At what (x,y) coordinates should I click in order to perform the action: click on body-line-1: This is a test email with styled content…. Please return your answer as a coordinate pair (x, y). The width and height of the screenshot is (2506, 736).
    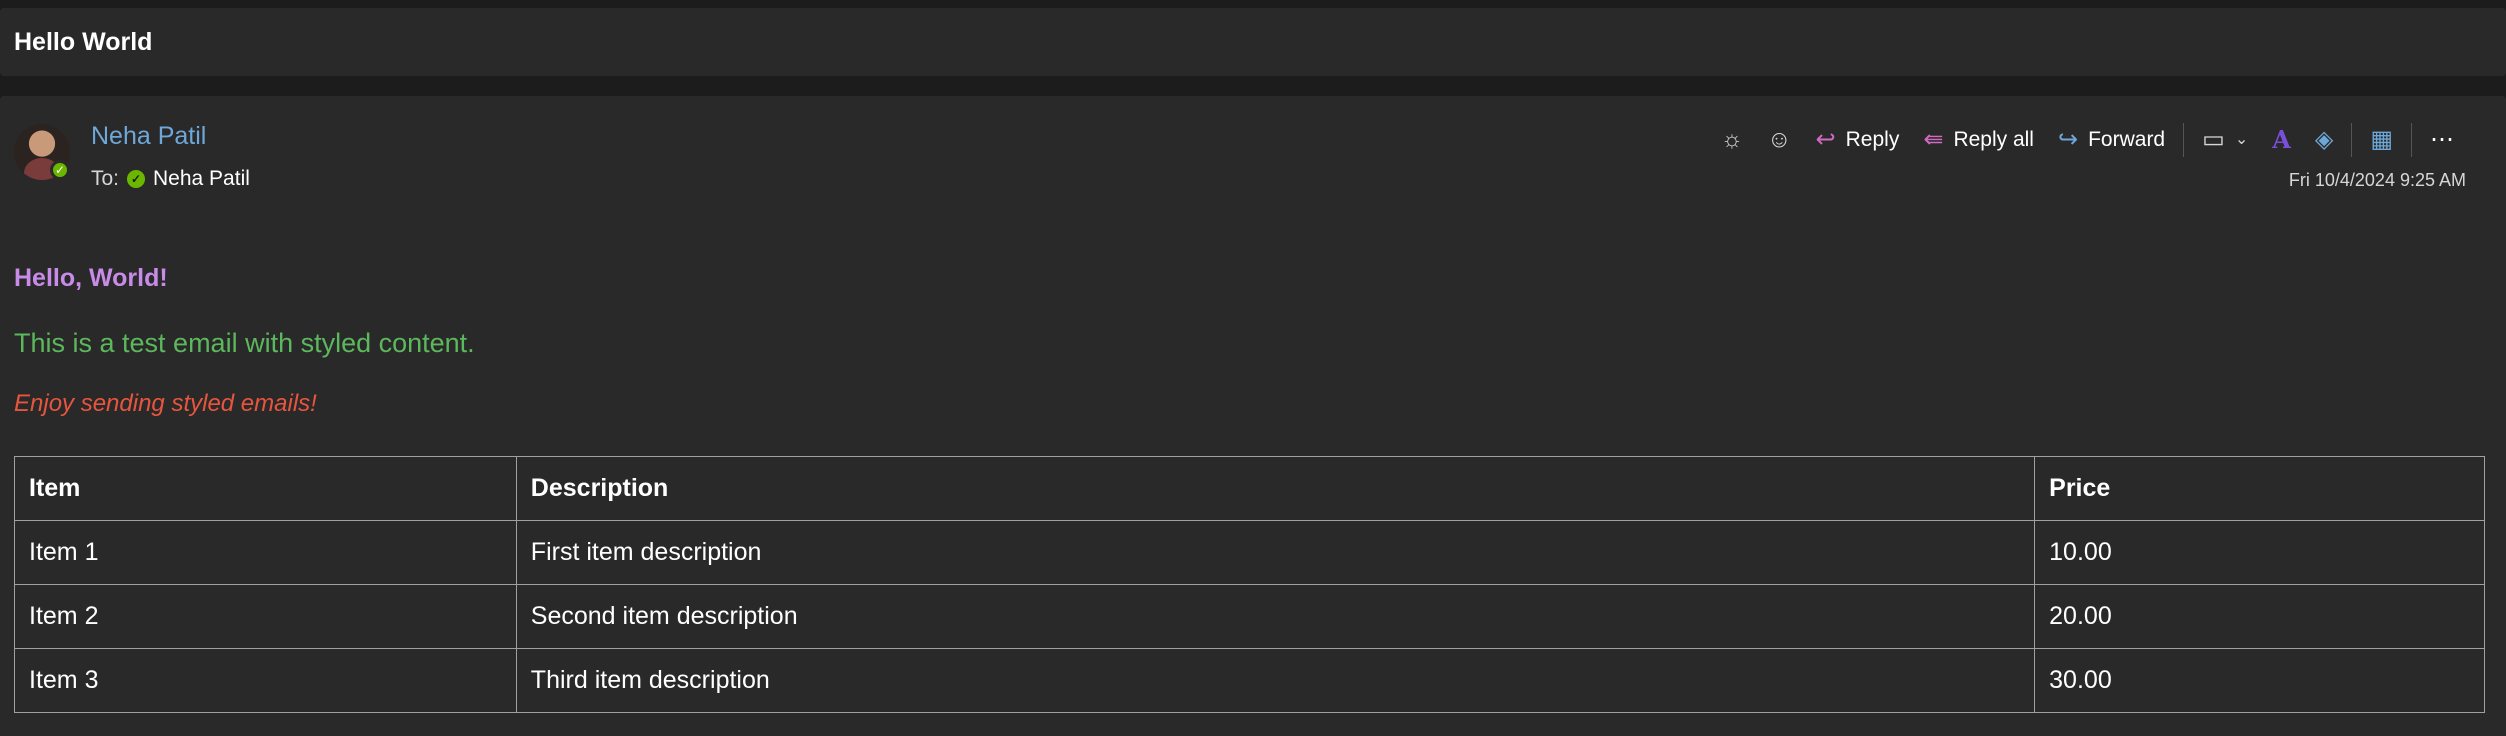
    Looking at the image, I should click on (244, 343).